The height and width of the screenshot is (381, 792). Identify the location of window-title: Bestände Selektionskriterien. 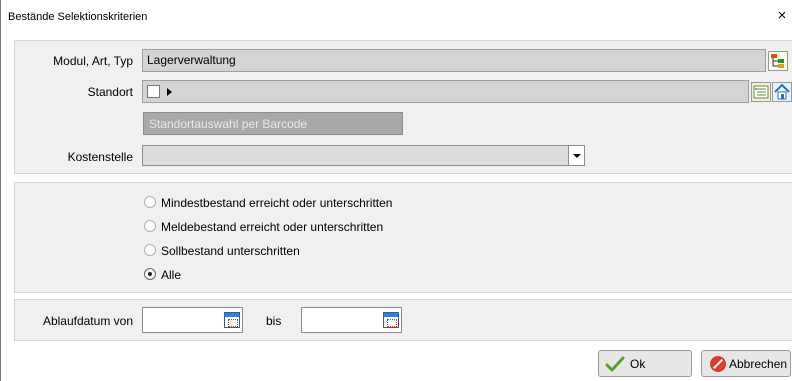
(78, 17).